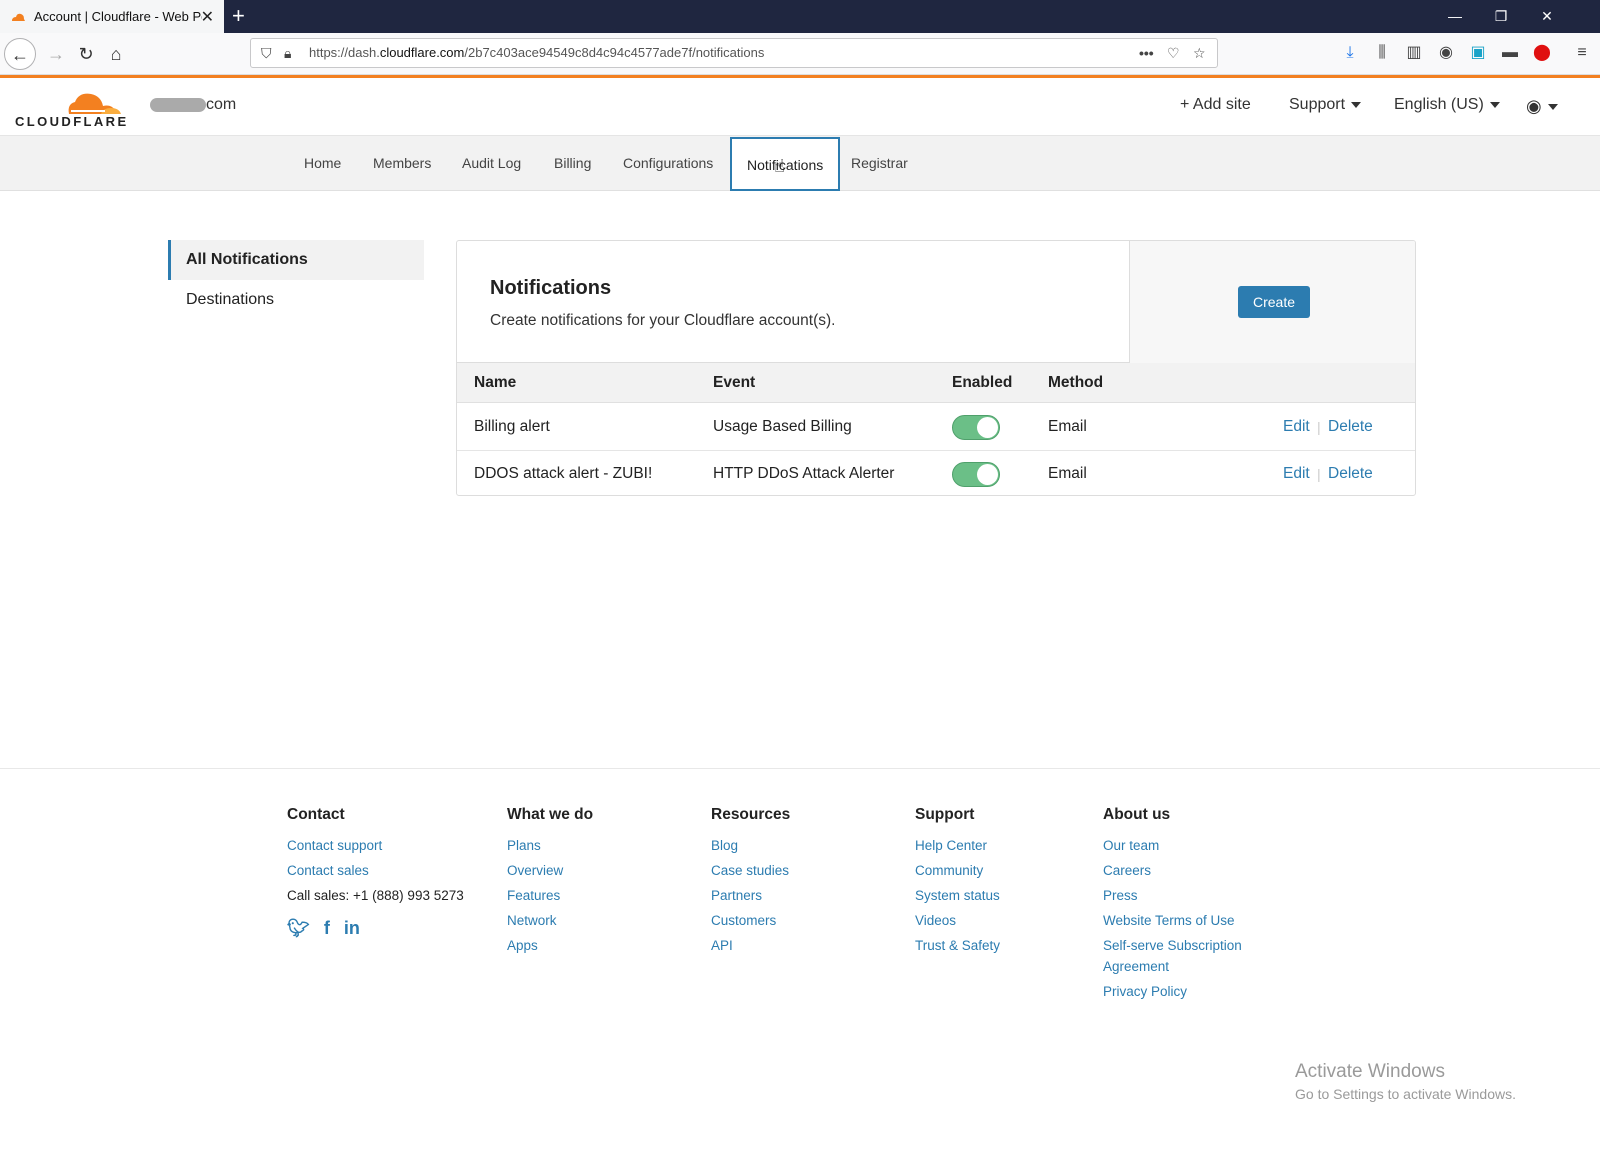 The image size is (1600, 1158). Describe the element at coordinates (94, 103) in the screenshot. I see `cloud-logo-icon` at that location.